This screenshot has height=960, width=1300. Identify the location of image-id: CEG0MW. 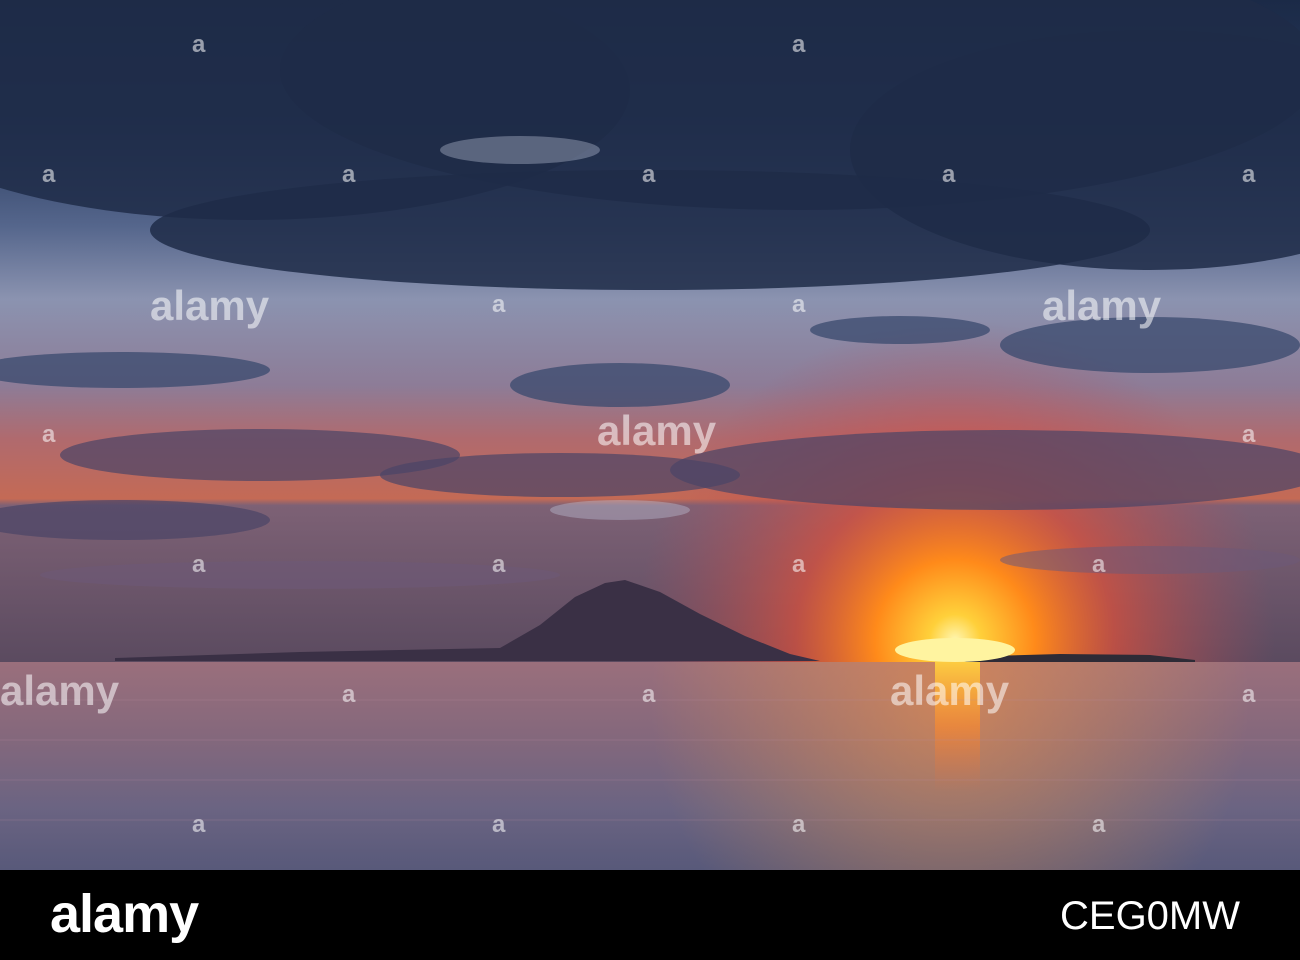
(1150, 916).